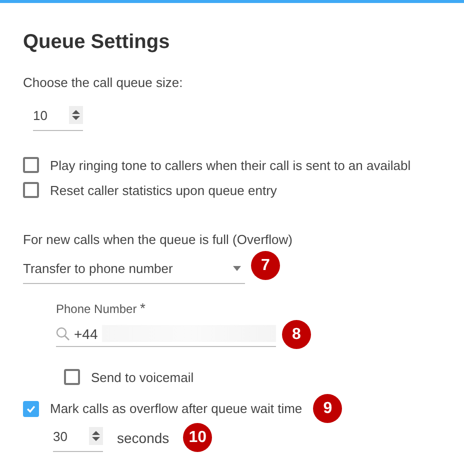 The image size is (464, 462). I want to click on field-label: Phone Number *, so click(101, 308).